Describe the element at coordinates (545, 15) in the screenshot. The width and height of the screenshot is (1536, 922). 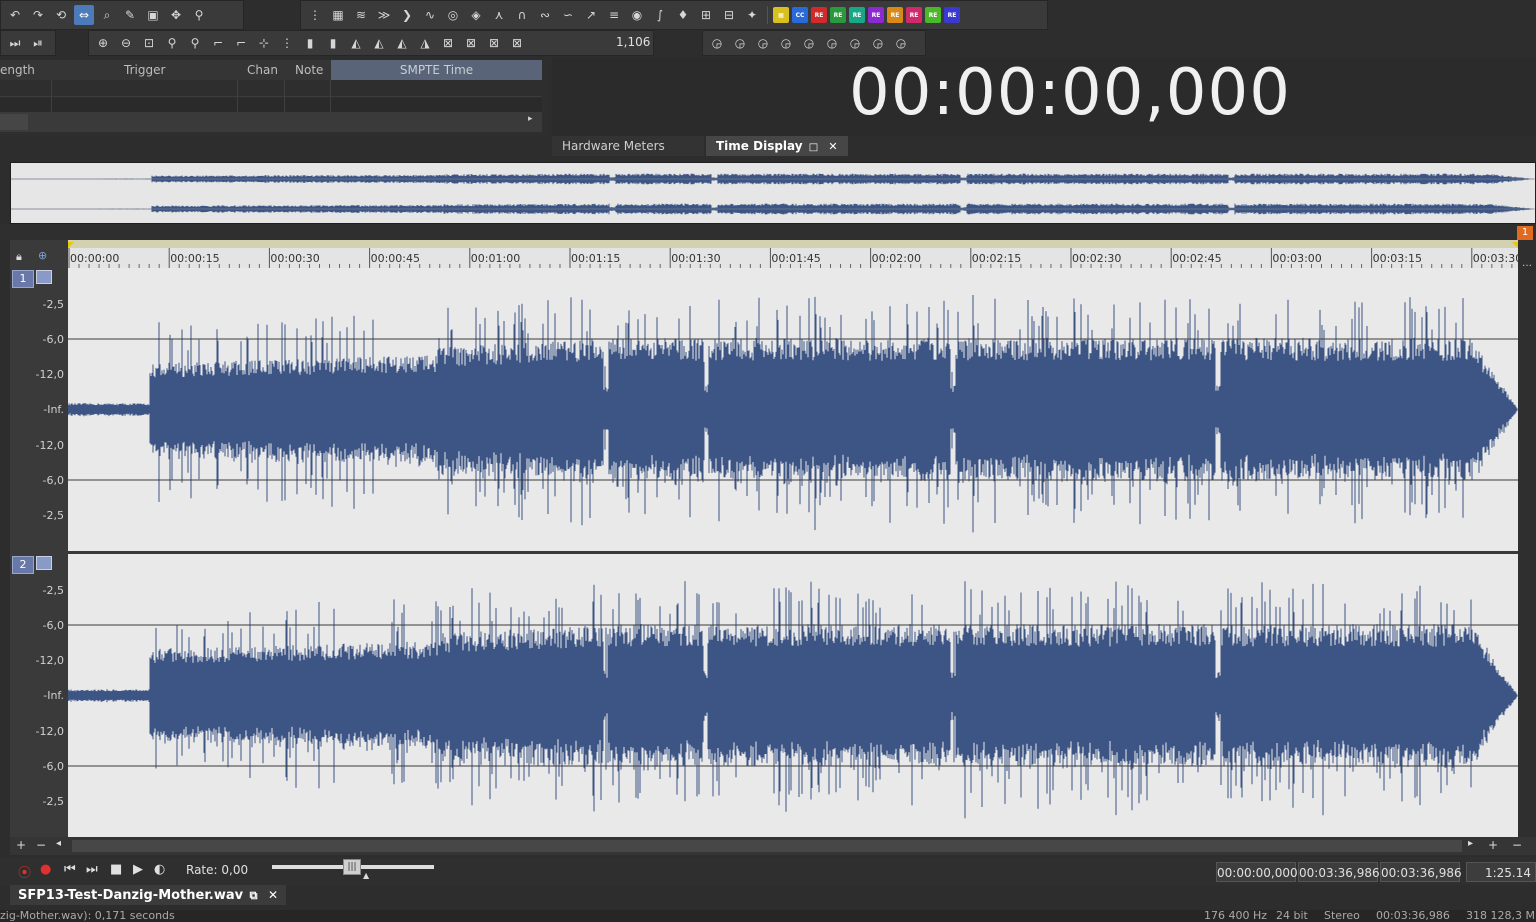
I see `process-icon-11: ∾` at that location.